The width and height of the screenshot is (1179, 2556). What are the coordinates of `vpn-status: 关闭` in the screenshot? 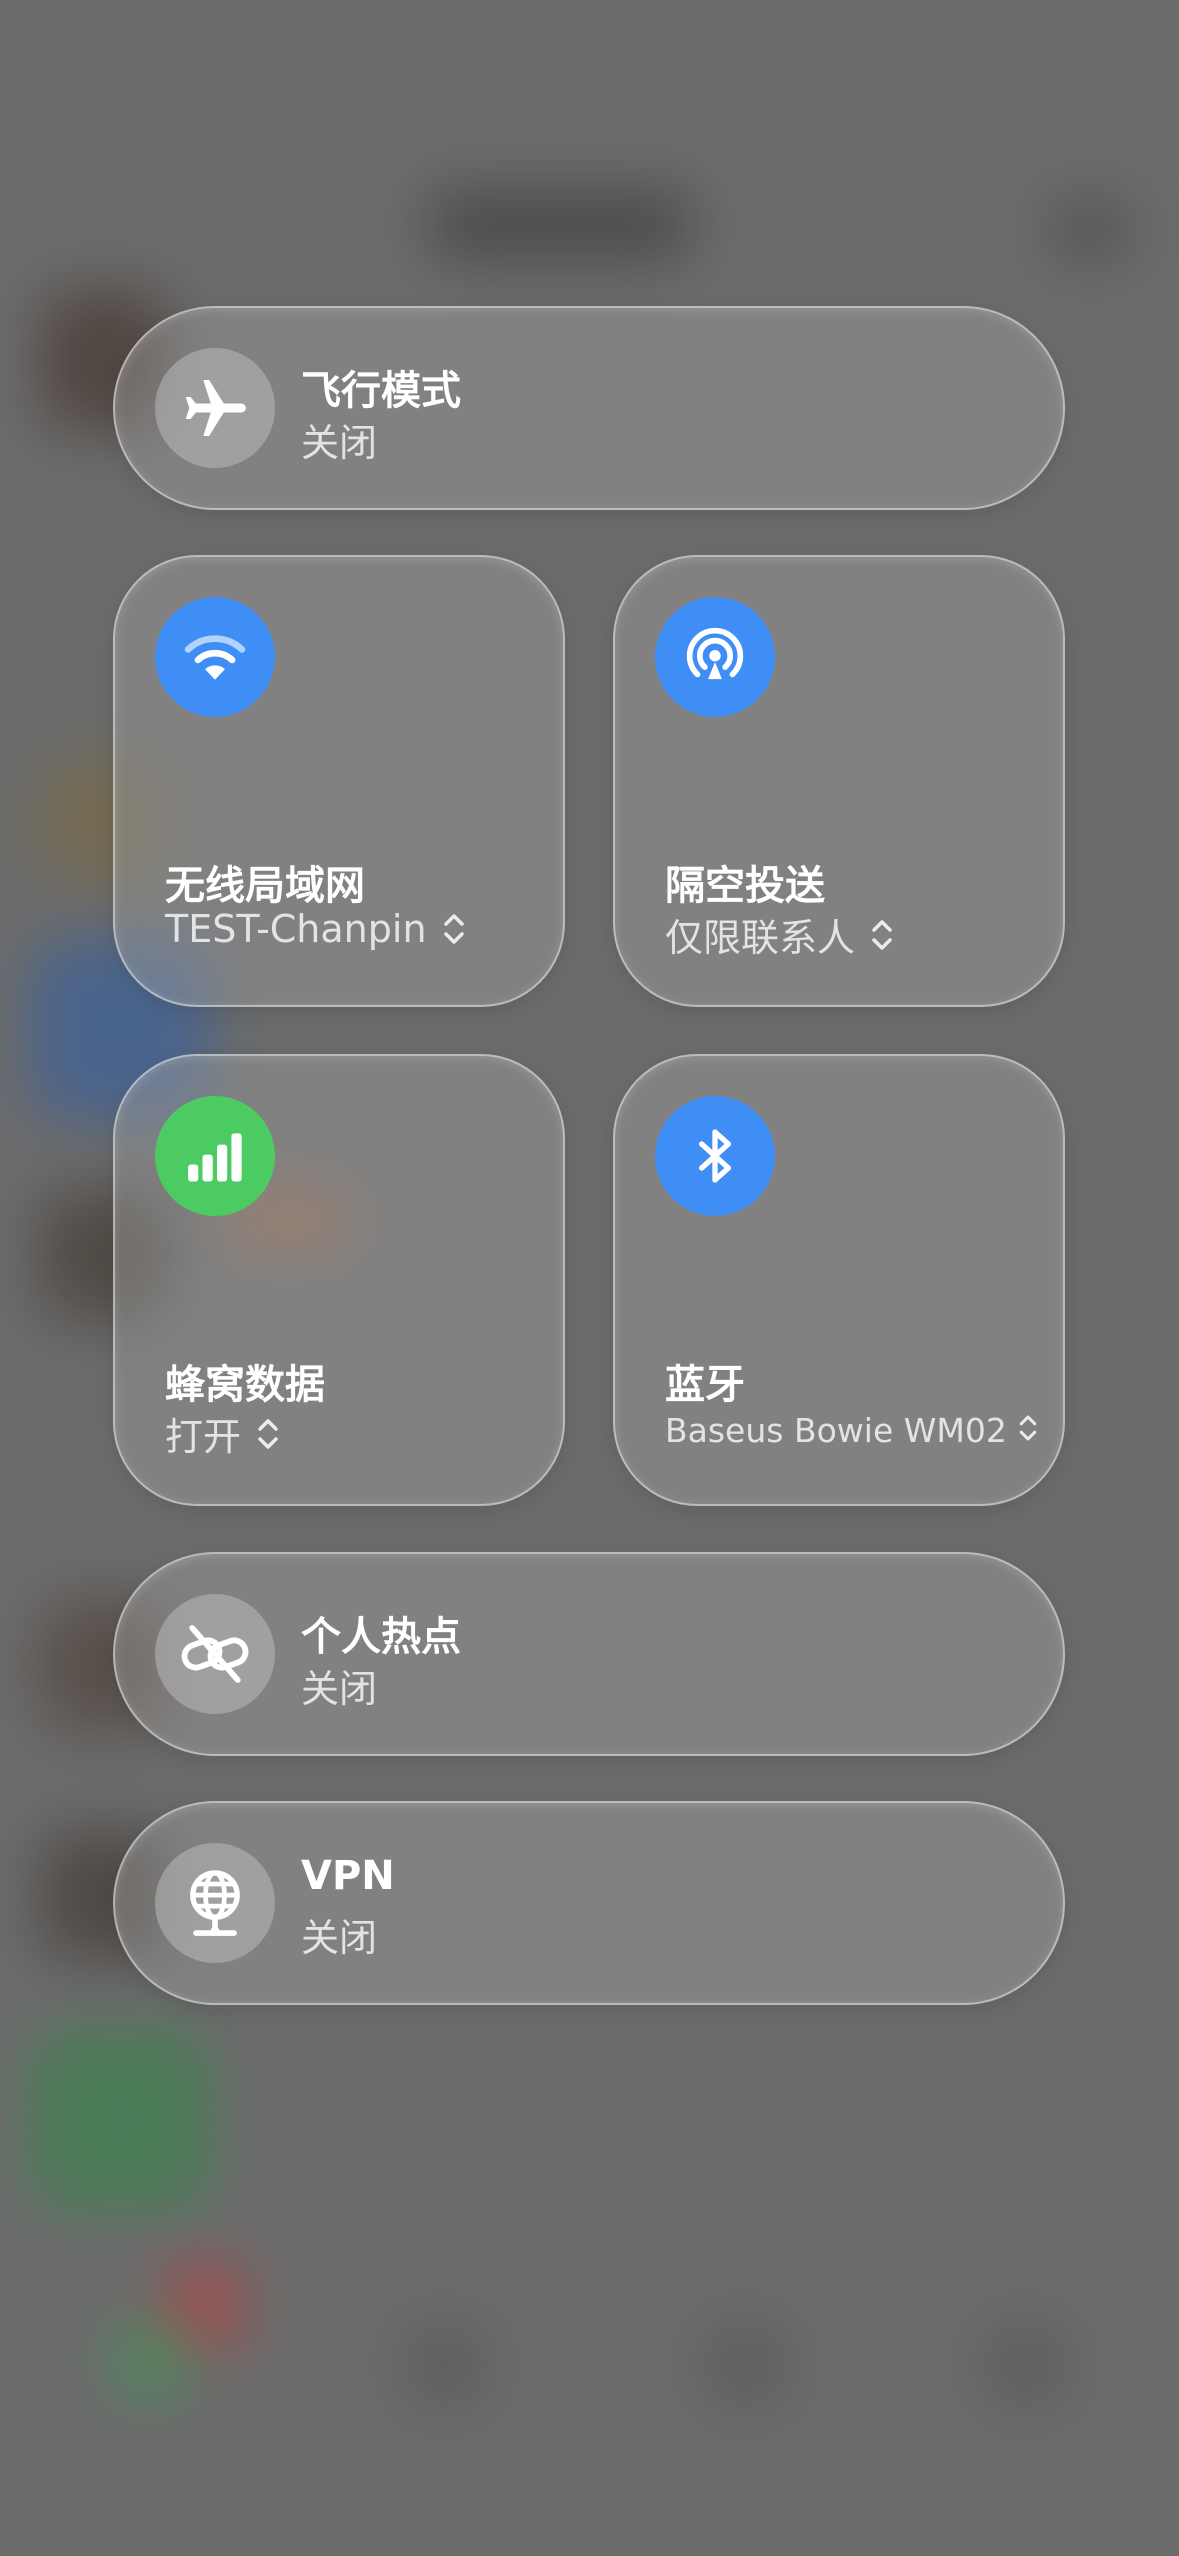 It's located at (339, 1938).